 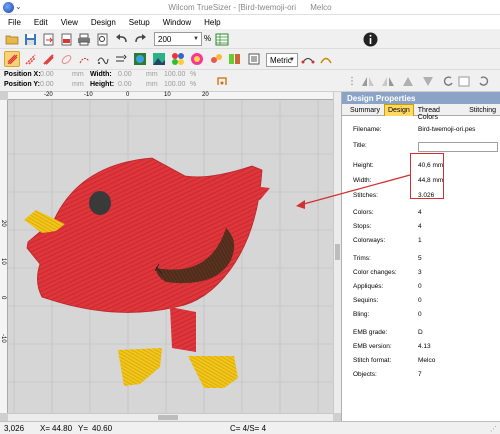 What do you see at coordinates (365, 374) in the screenshot?
I see `prop-label: Objects:` at bounding box center [365, 374].